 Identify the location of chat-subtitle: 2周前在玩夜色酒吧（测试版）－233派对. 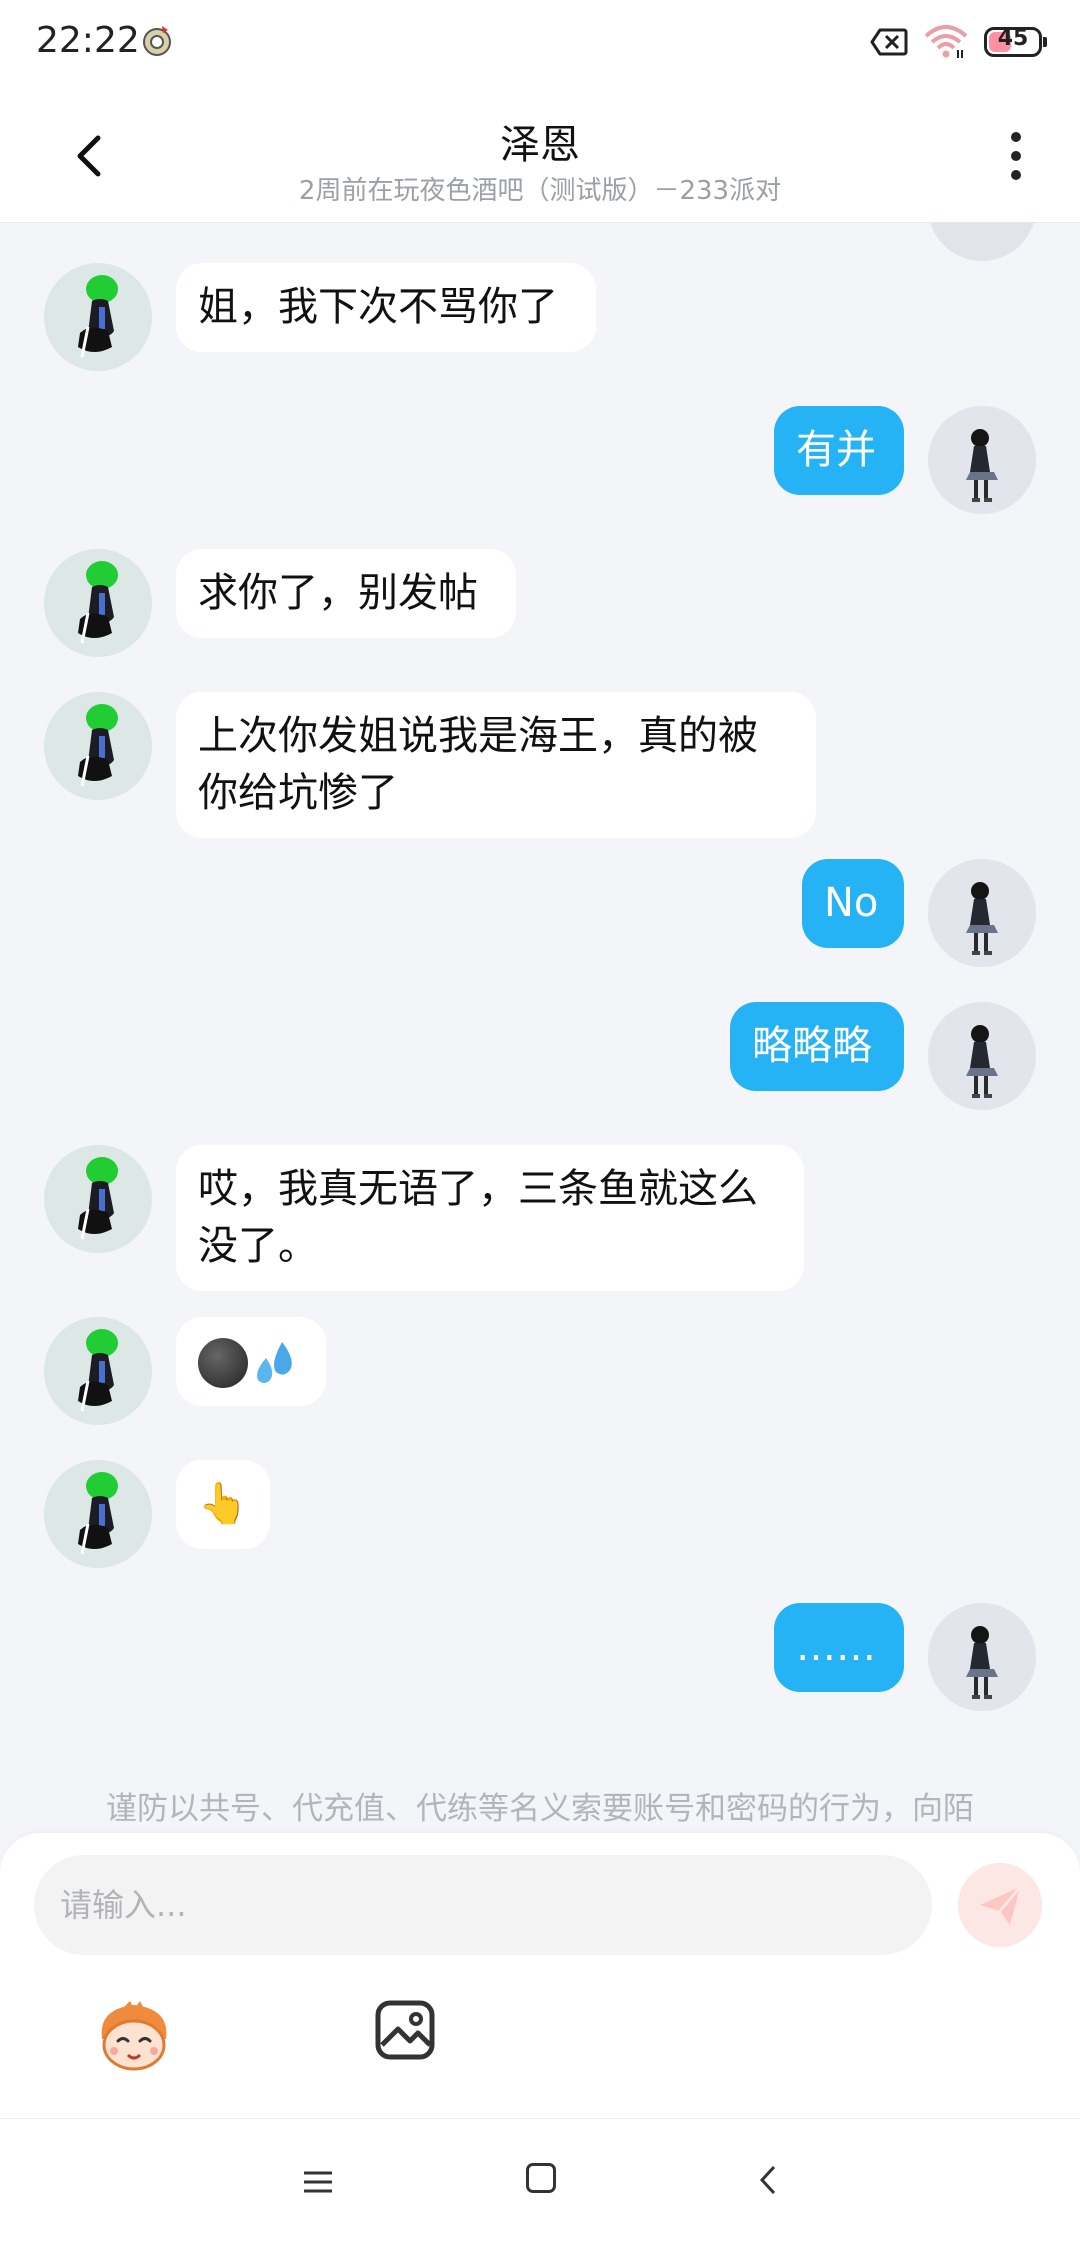
(540, 191).